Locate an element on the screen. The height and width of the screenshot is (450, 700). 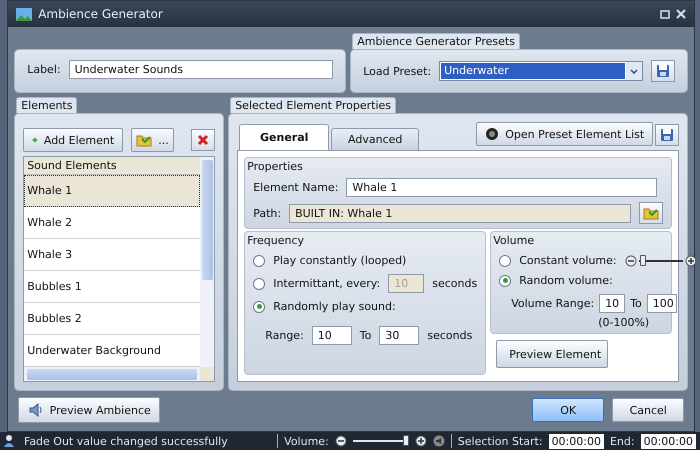
delete-button is located at coordinates (203, 140).